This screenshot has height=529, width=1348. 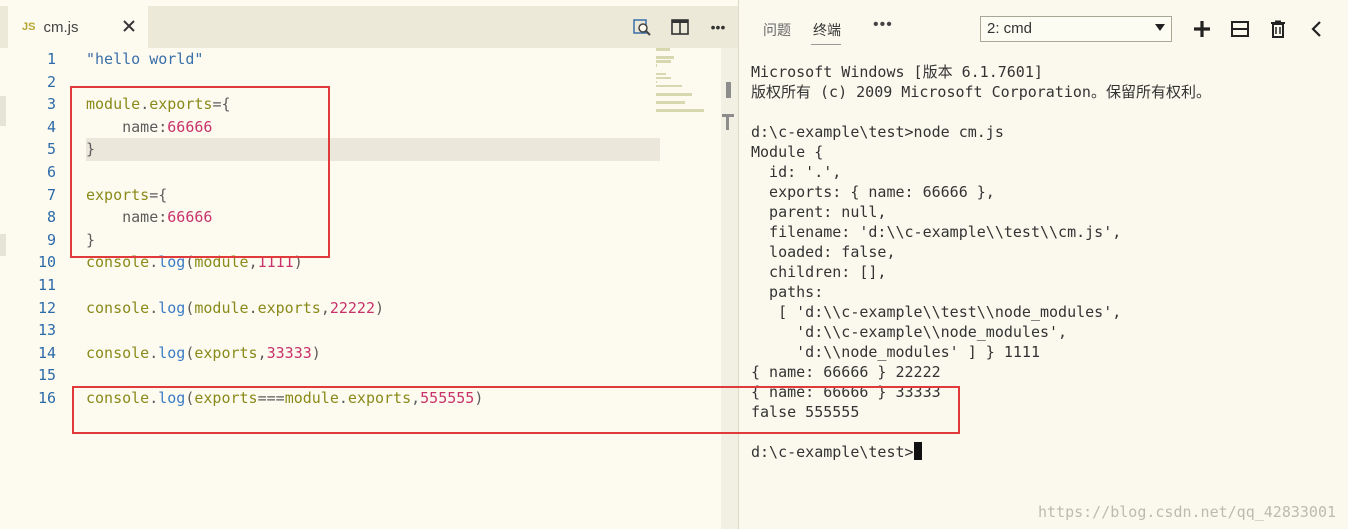 I want to click on tab-terminal: 终端, so click(x=827, y=30).